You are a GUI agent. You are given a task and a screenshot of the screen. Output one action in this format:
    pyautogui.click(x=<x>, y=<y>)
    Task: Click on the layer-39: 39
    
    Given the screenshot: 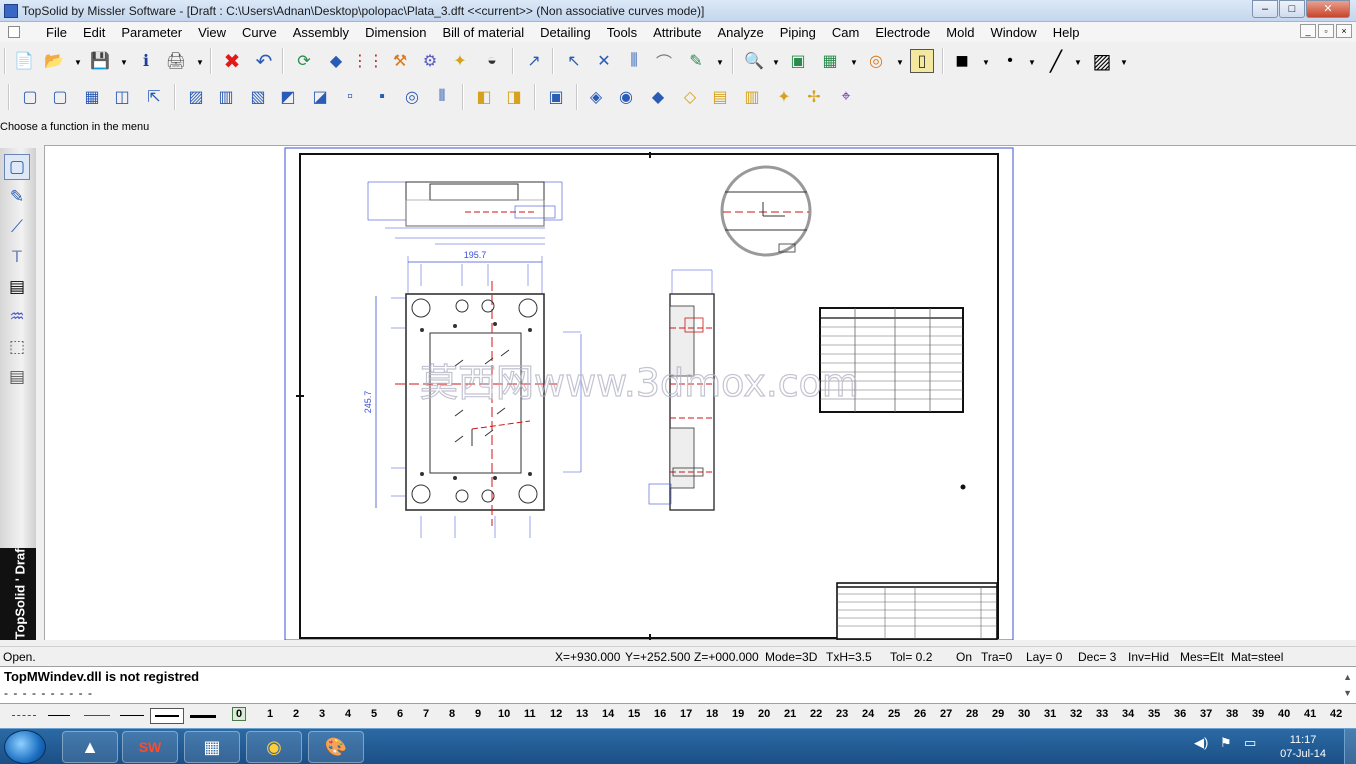 What is the action you would take?
    pyautogui.click(x=1258, y=714)
    